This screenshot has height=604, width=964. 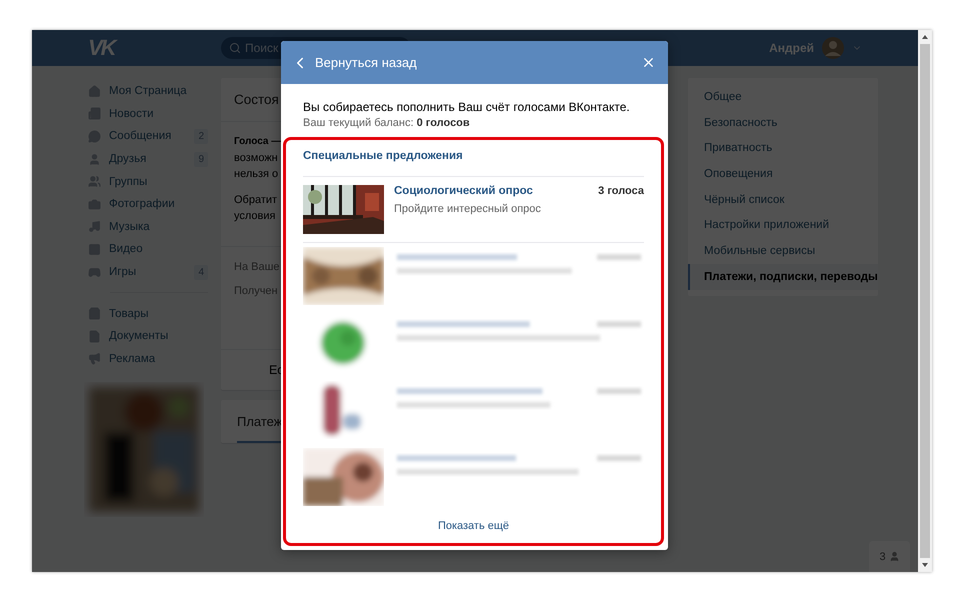 What do you see at coordinates (129, 314) in the screenshot?
I see `nav-label: Товары` at bounding box center [129, 314].